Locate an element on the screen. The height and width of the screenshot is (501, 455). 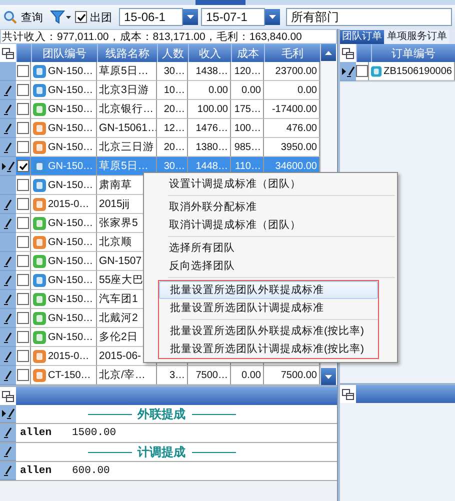
table-cell: 34600.00 is located at coordinates (296, 166).